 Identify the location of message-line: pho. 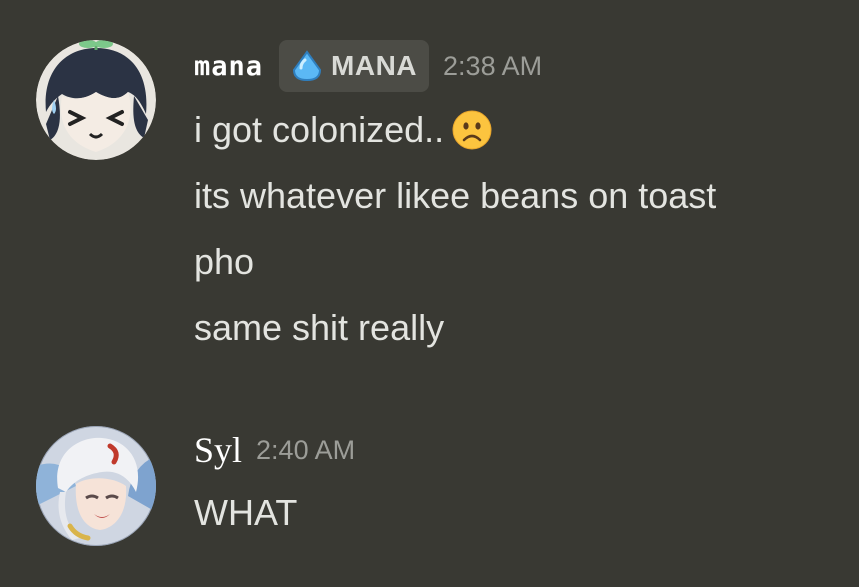
(224, 261).